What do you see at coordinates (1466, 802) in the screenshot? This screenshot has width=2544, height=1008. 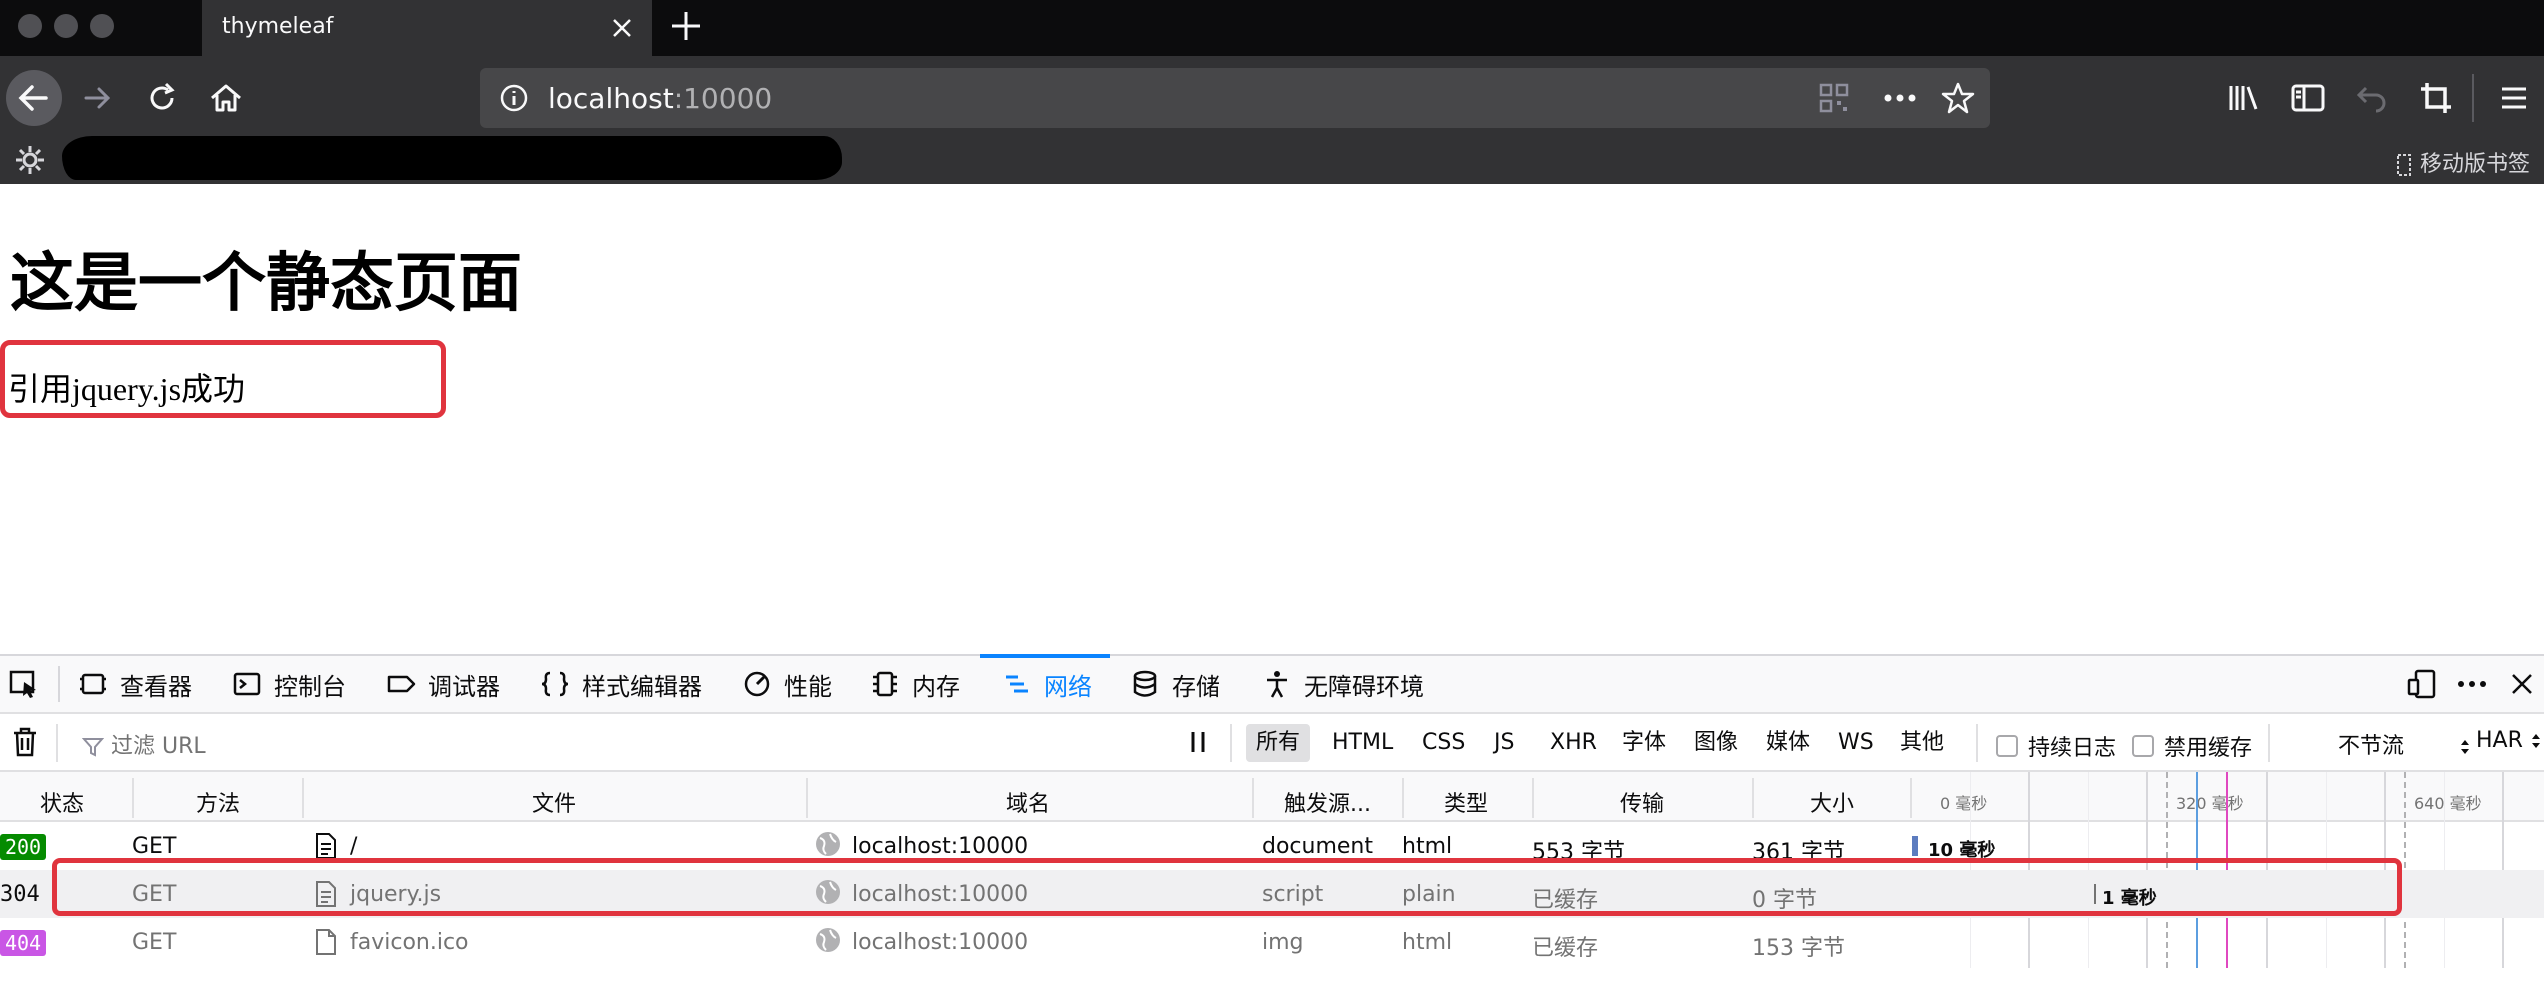 I see `column-header-type: 类型` at bounding box center [1466, 802].